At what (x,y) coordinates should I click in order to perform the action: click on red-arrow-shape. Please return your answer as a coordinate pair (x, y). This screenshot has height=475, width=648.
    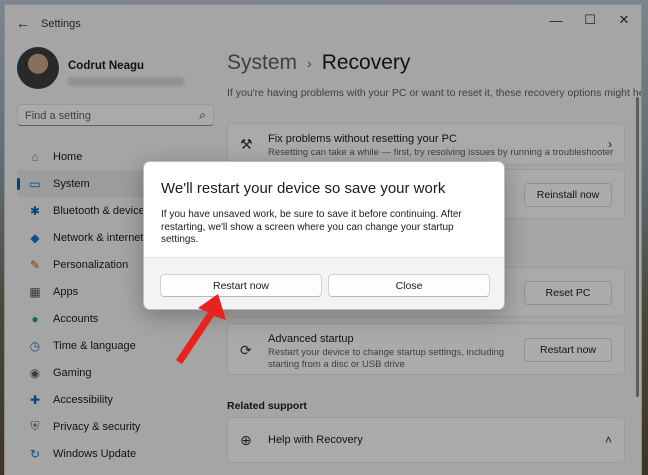
    Looking at the image, I should click on (201, 329).